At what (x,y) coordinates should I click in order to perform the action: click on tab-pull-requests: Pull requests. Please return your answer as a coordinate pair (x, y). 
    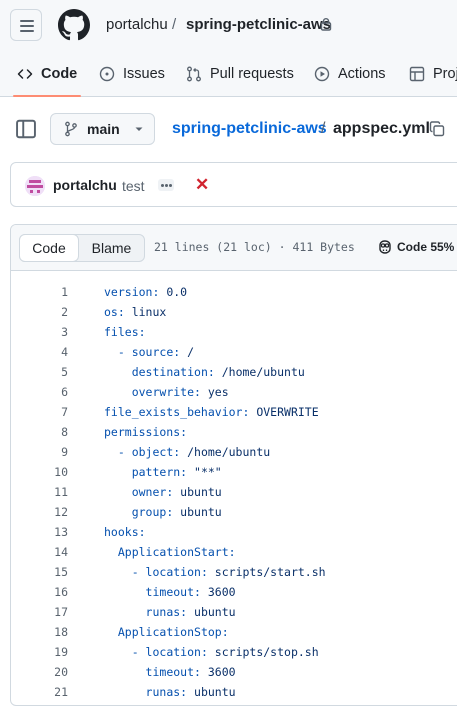
    Looking at the image, I should click on (240, 74).